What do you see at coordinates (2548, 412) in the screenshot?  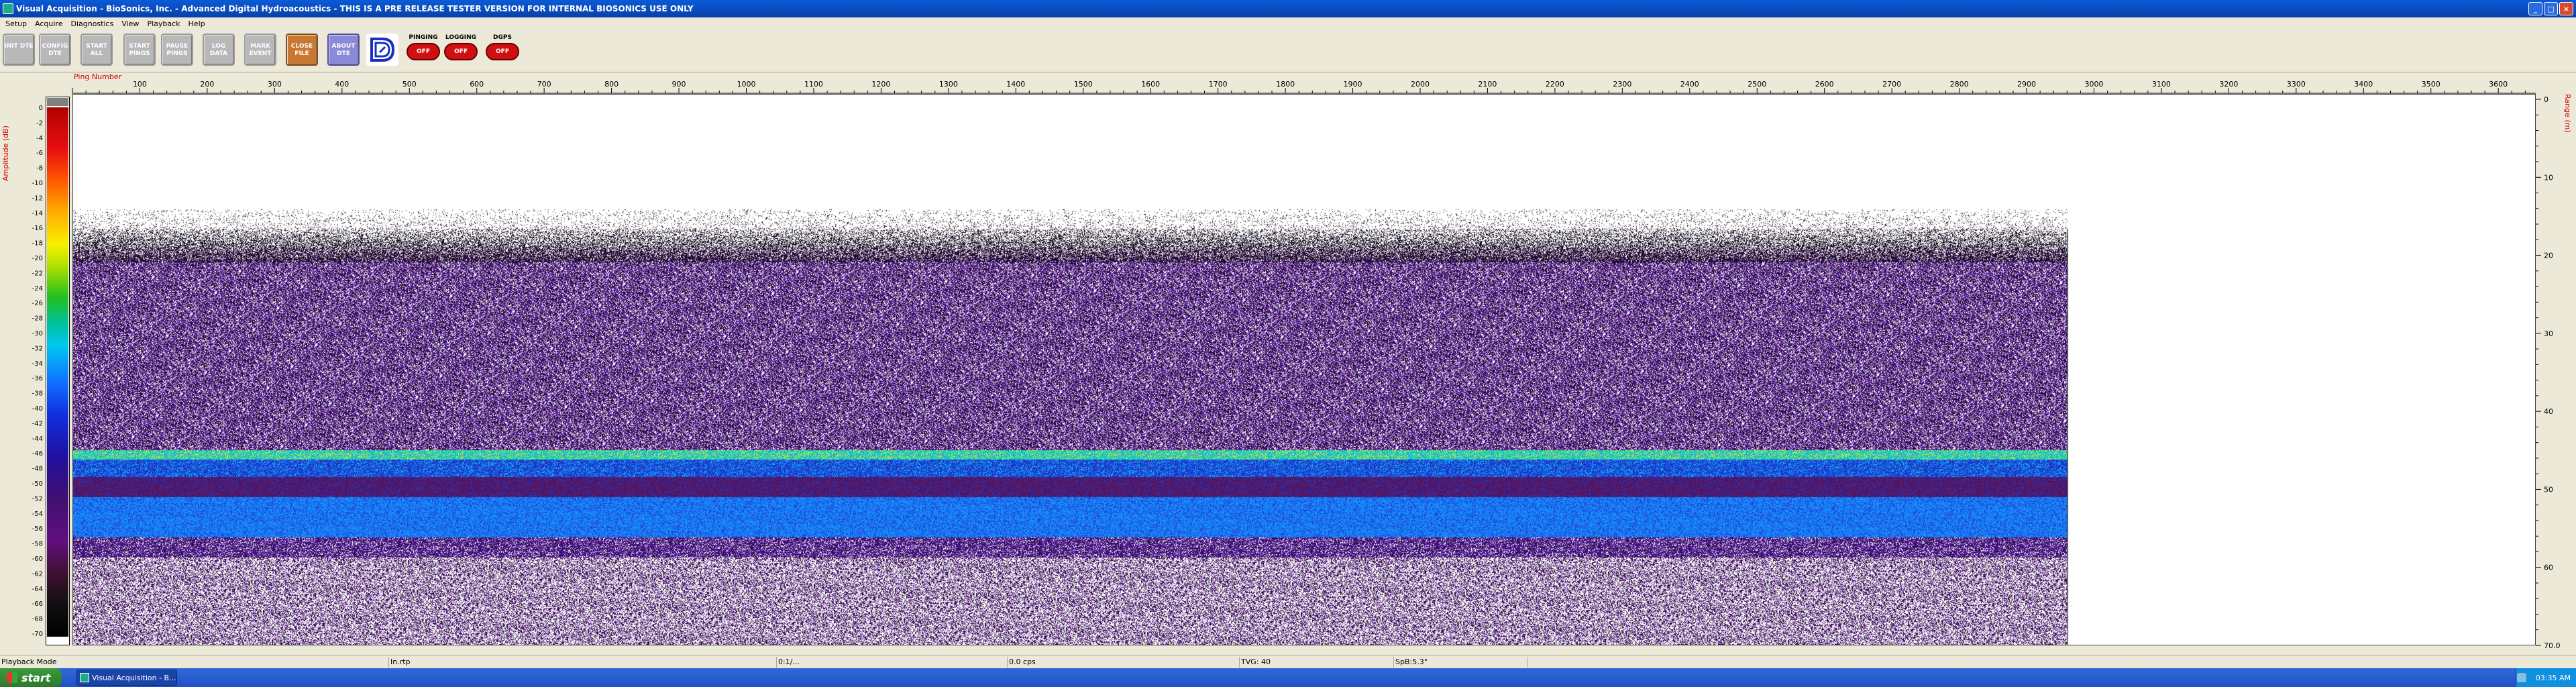 I see `range-tick-label: 40` at bounding box center [2548, 412].